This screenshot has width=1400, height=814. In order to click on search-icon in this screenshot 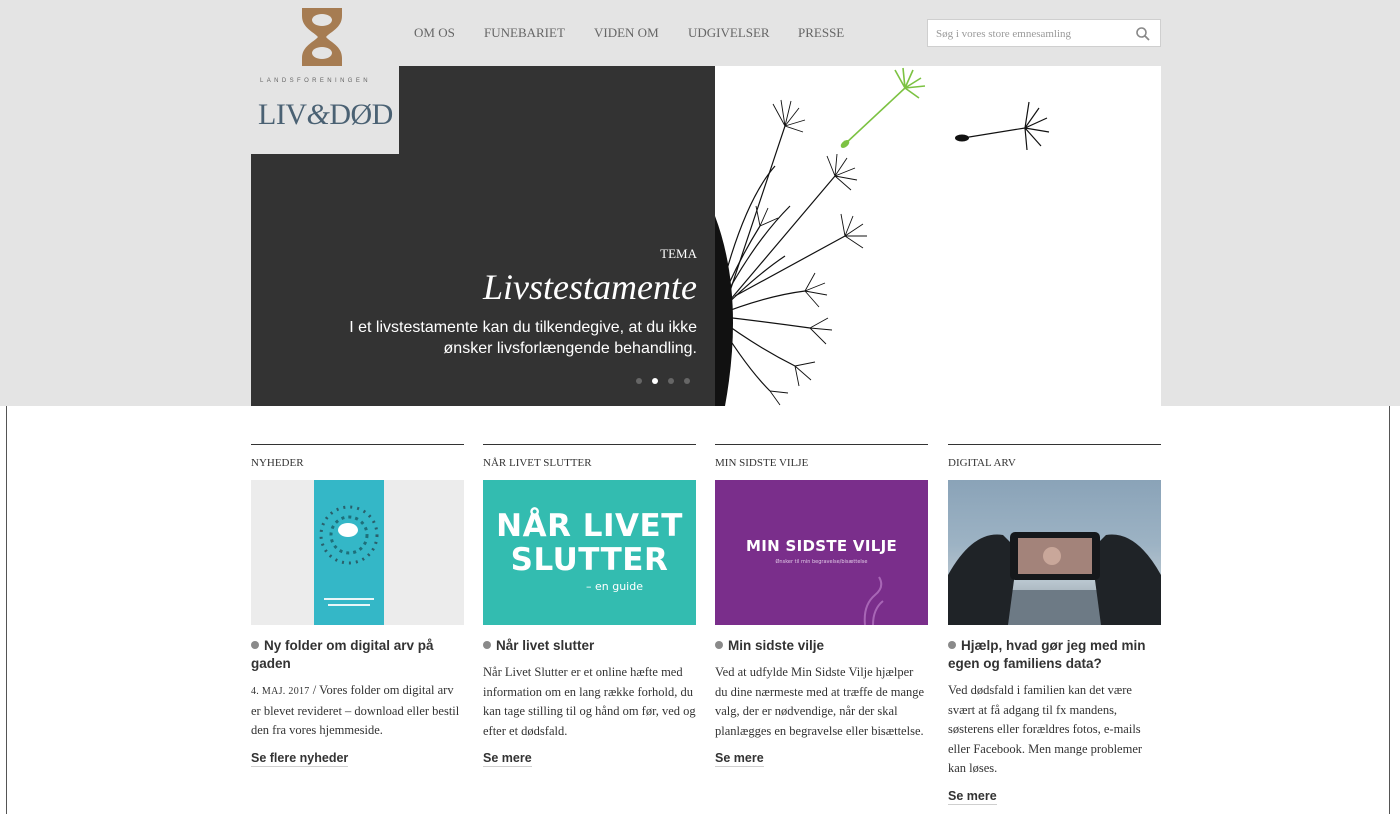, I will do `click(1143, 34)`.